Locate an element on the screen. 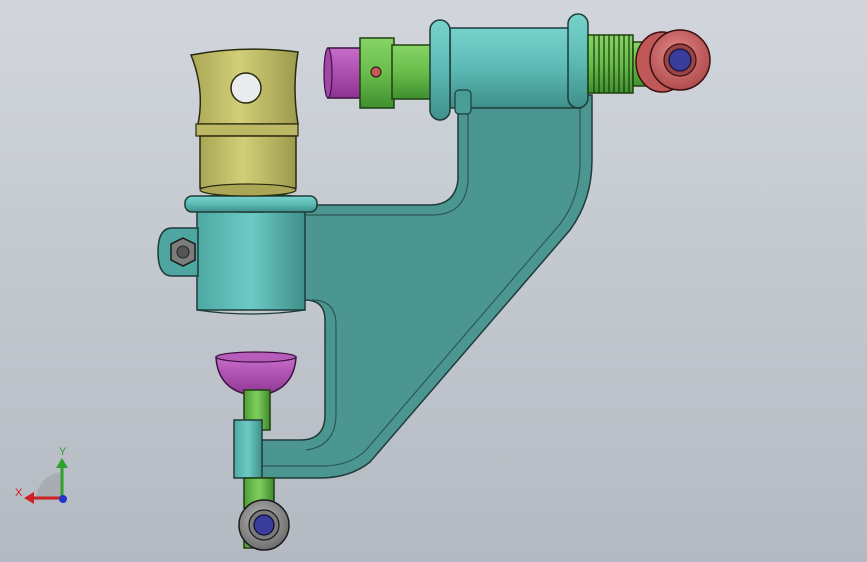  clamp-bolt is located at coordinates (178, 252).